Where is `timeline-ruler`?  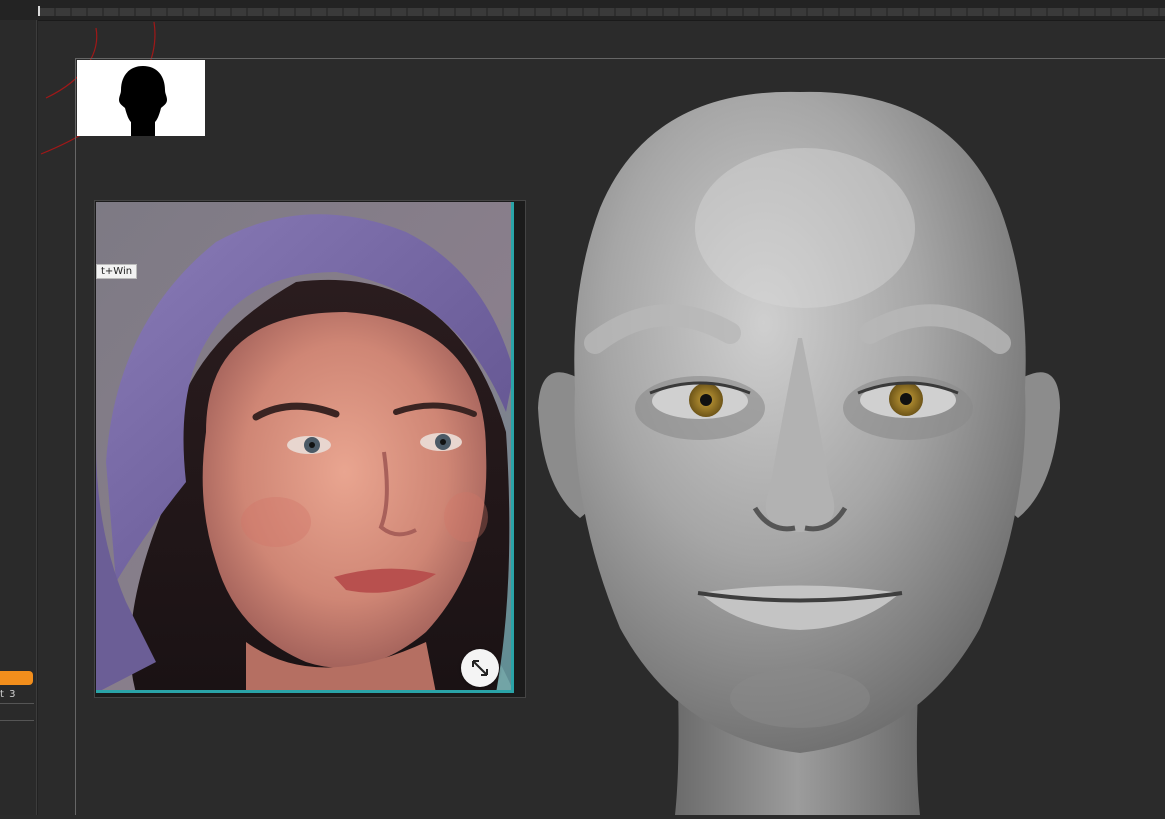
timeline-ruler is located at coordinates (602, 12).